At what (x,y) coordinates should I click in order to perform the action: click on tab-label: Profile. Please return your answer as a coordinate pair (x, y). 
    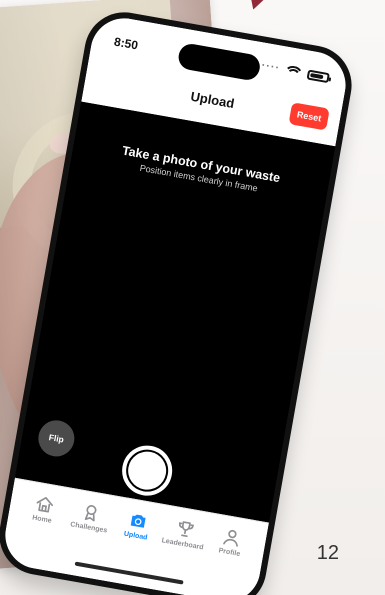
    Looking at the image, I should click on (229, 552).